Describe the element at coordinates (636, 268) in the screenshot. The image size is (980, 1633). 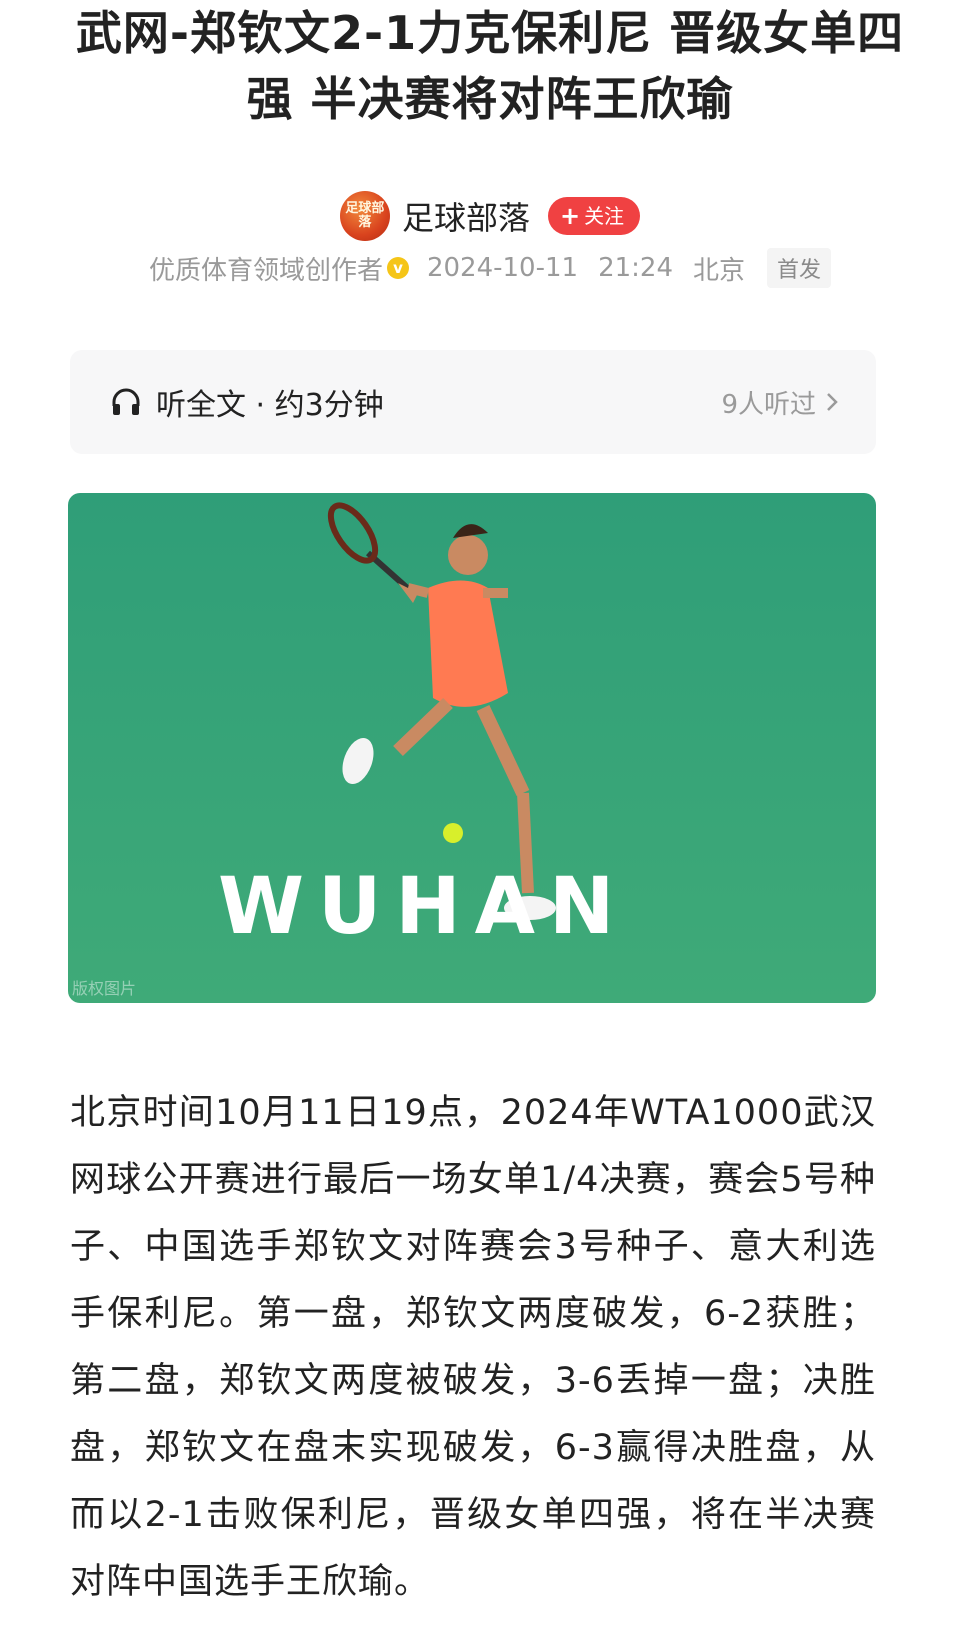
I see `publish-time: 21:24` at that location.